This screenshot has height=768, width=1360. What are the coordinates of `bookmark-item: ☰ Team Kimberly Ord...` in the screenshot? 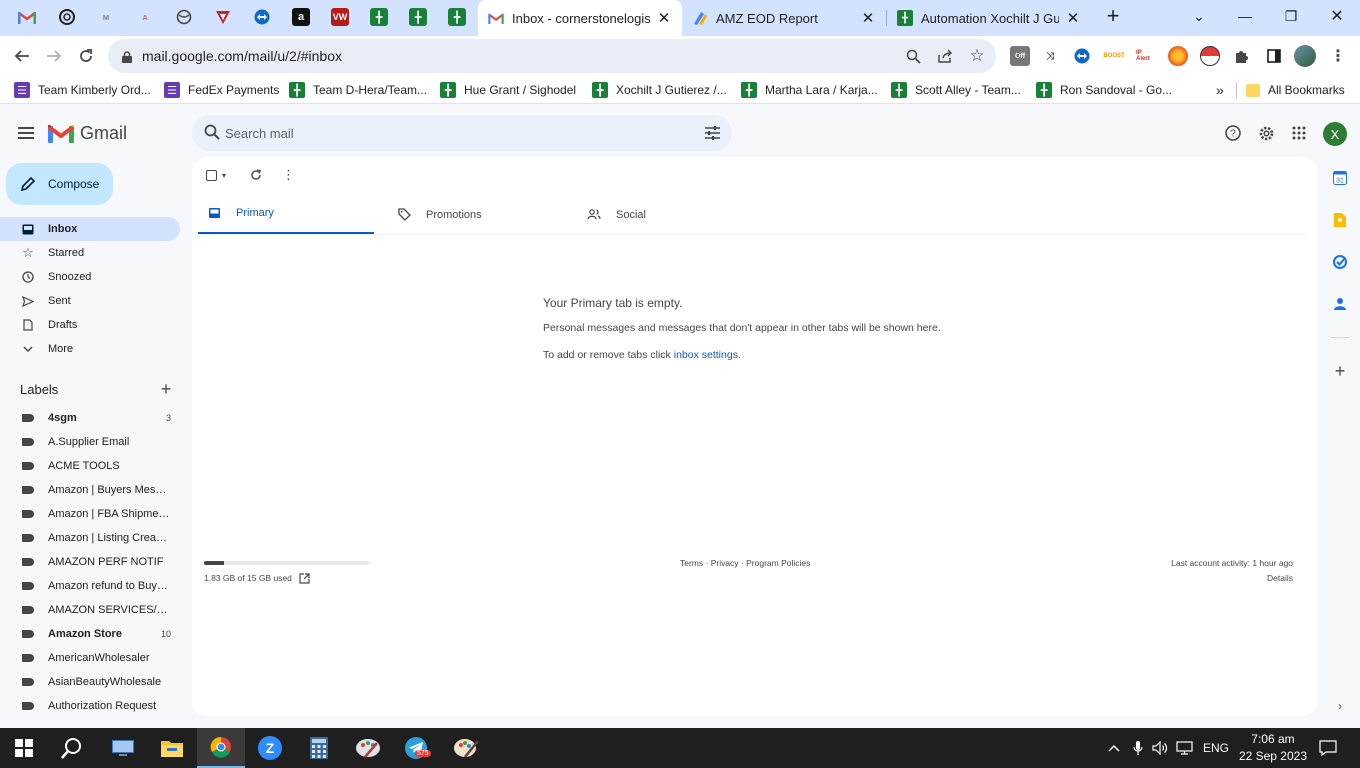 It's located at (82, 90).